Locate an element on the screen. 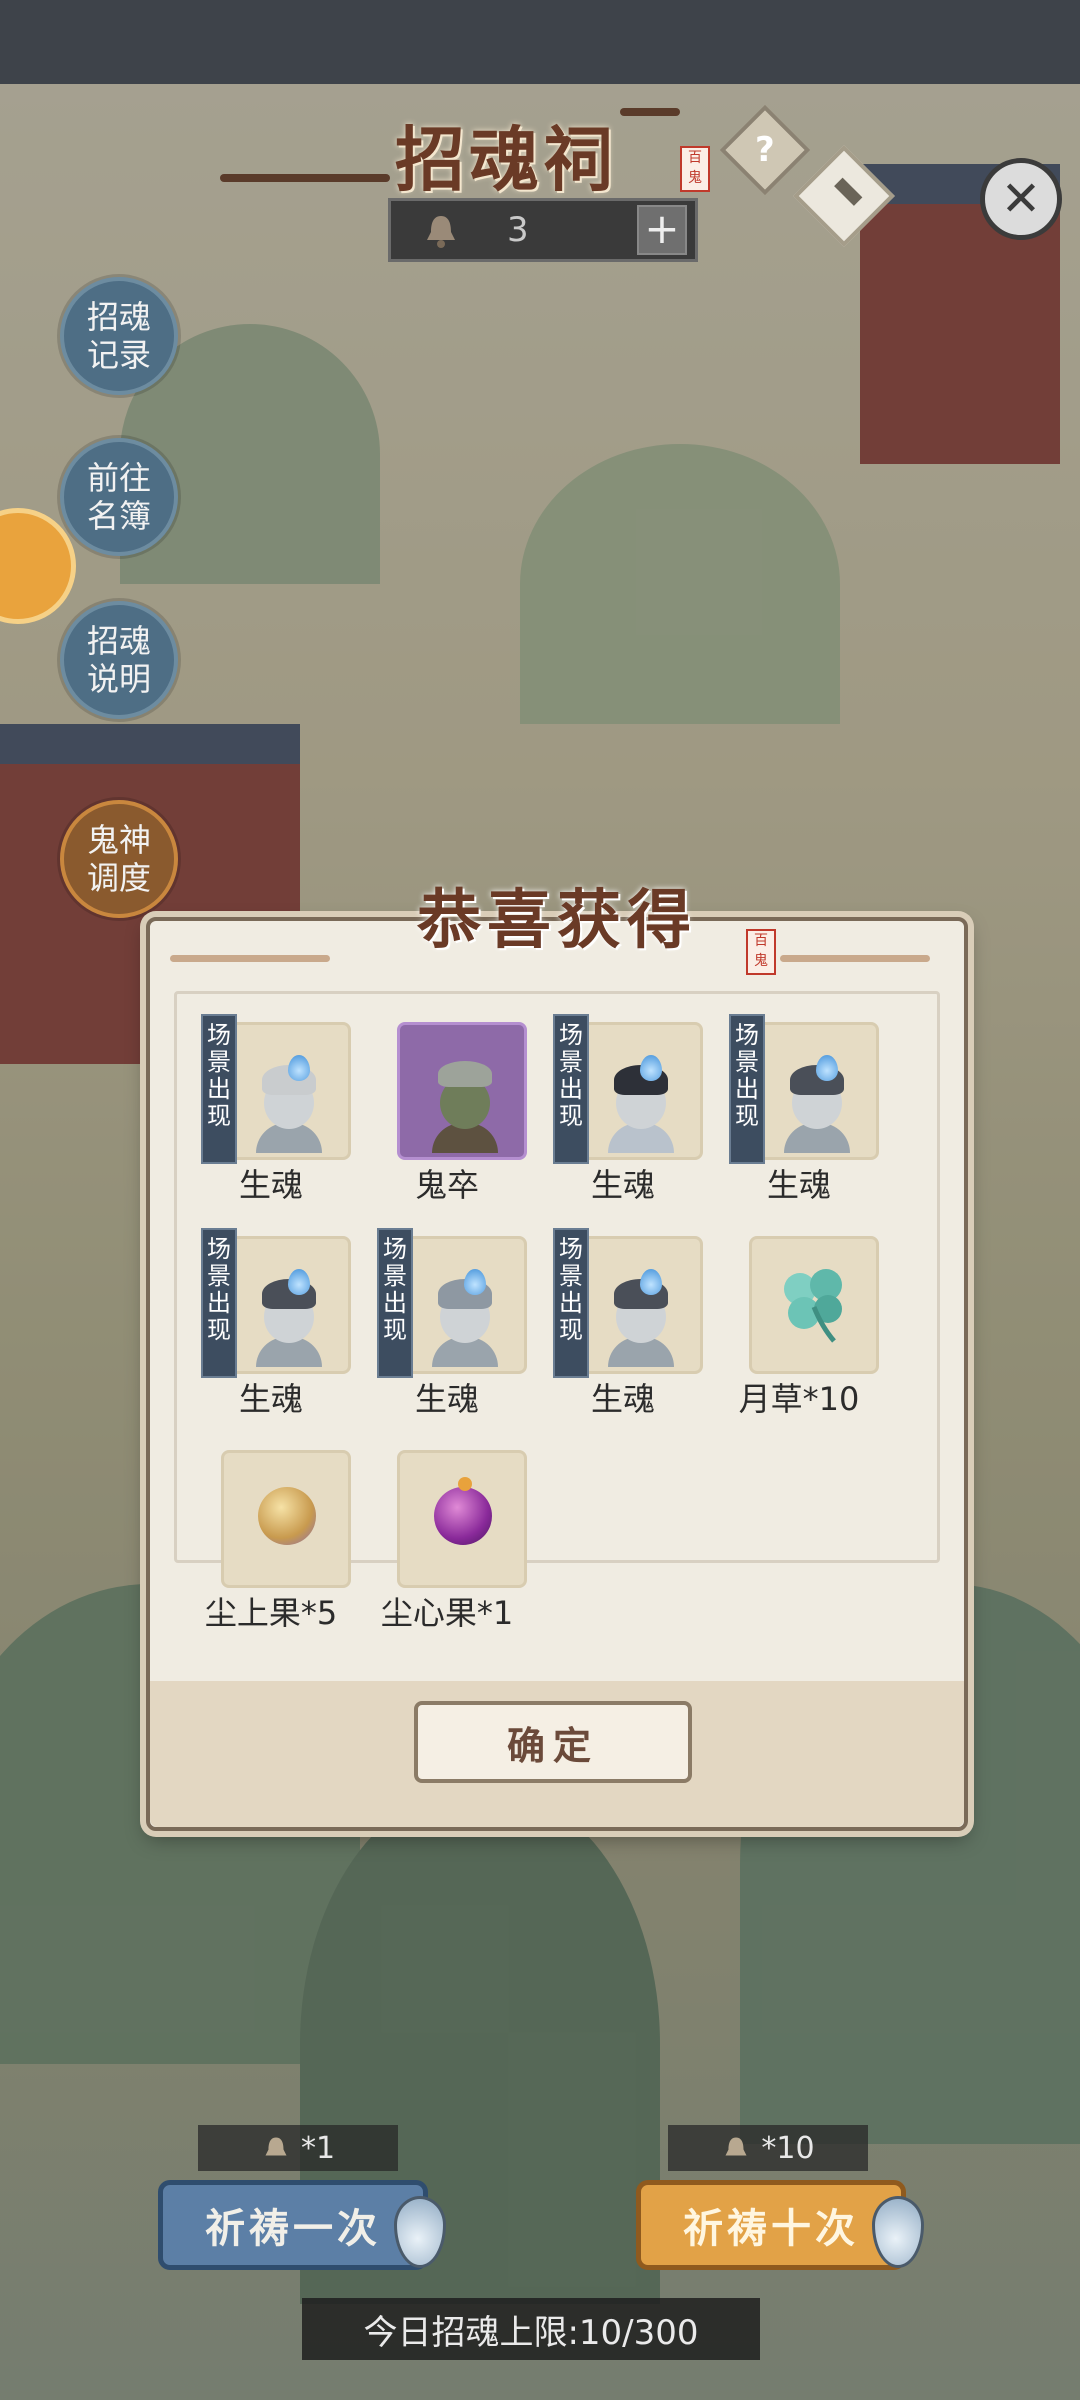 This screenshot has width=1080, height=2400. dust-fruit-icon is located at coordinates (287, 1516).